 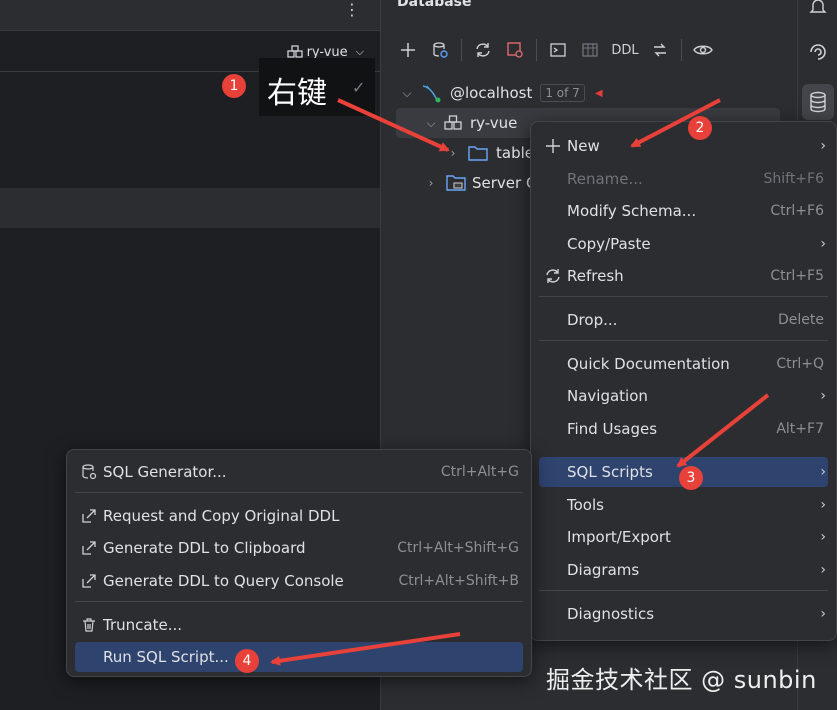 I want to click on menu-item-modify-schema: Modify Schema... Ctrl+F6, so click(x=683, y=211).